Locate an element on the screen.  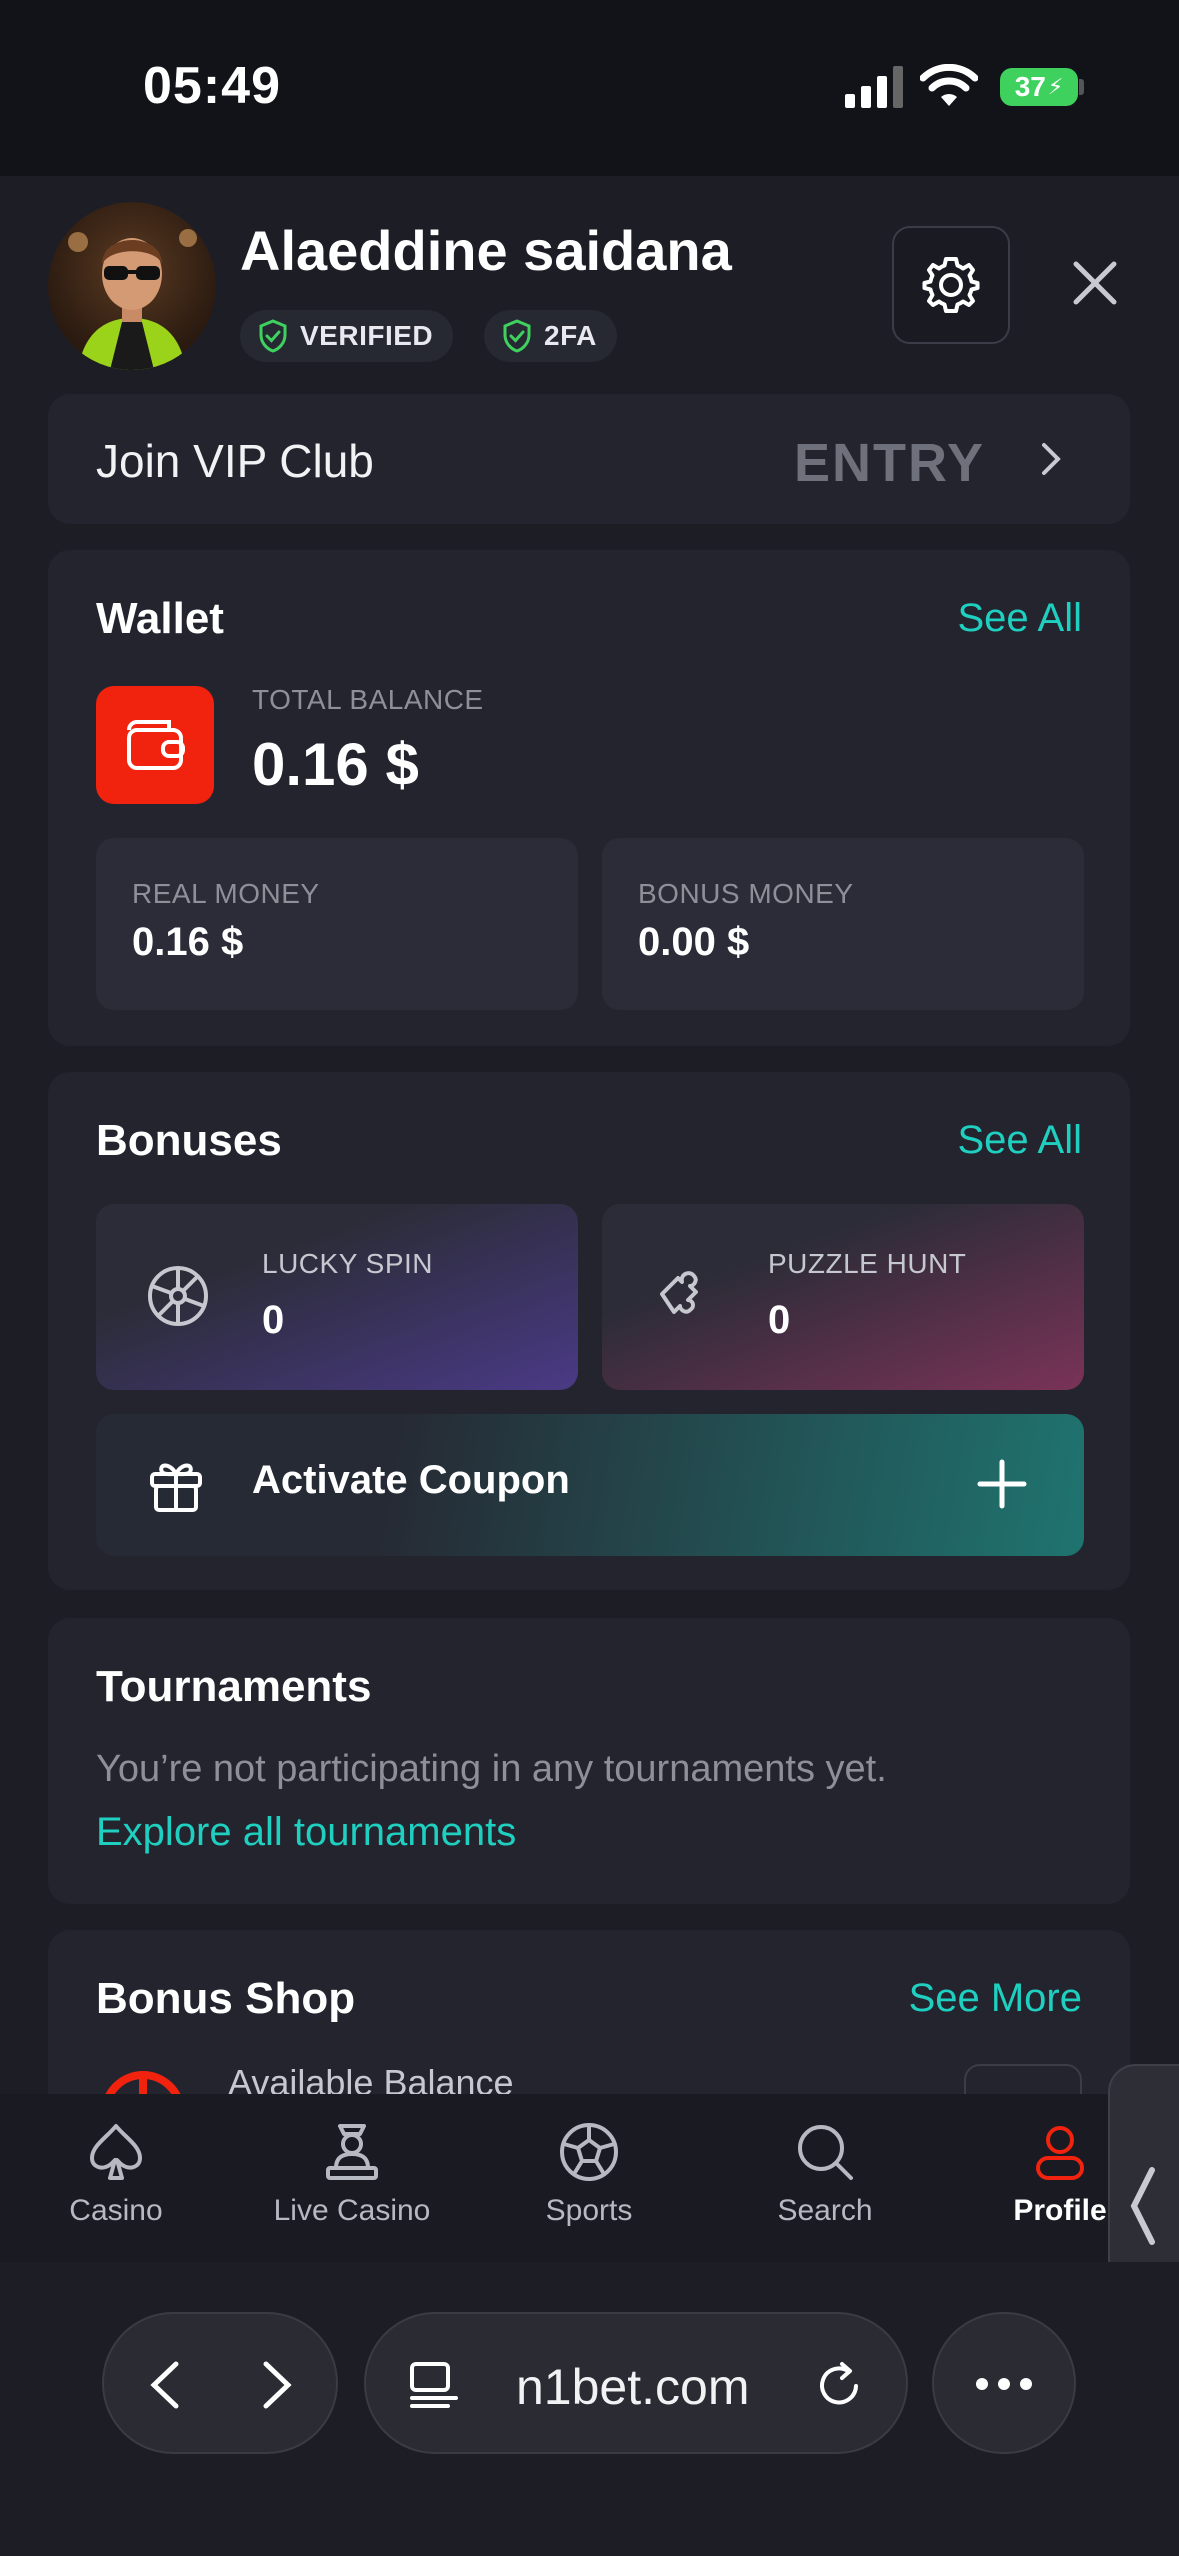
puzzle-hunt-count: 0 is located at coordinates (779, 1320).